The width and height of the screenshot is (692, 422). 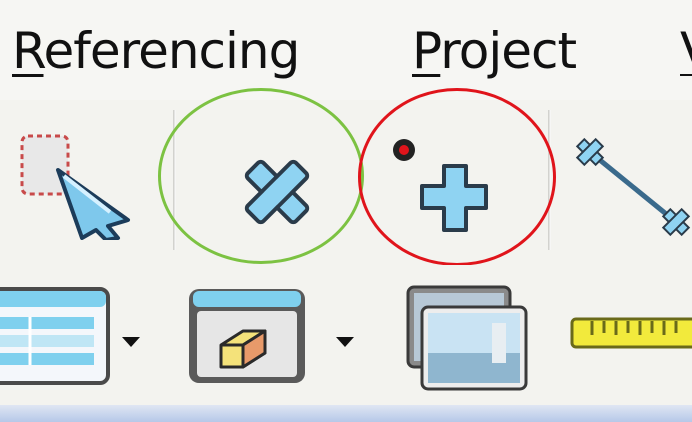 I want to click on menu-referencing-label: eferencing, so click(x=172, y=51).